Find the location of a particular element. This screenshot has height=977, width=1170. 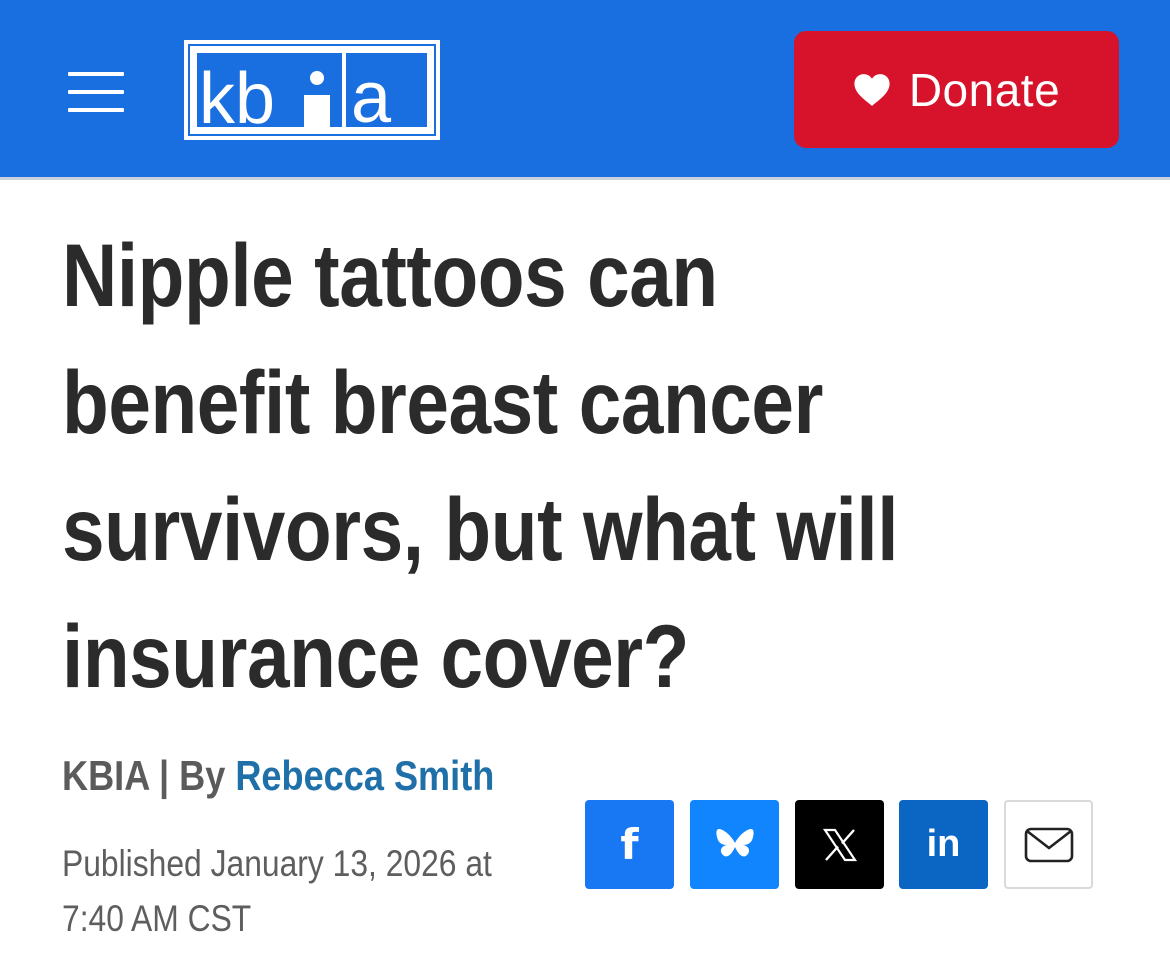

donate-label: Donate is located at coordinates (984, 89).